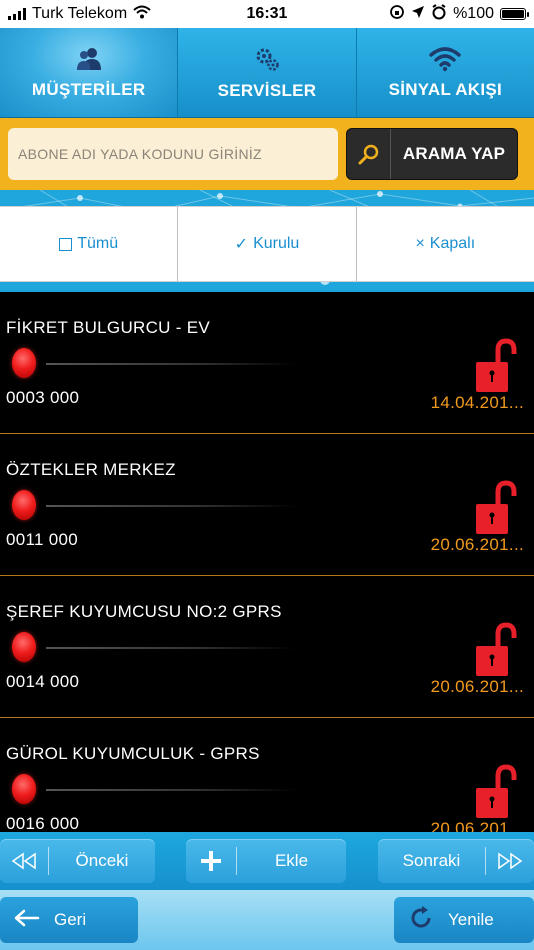 The image size is (534, 950). I want to click on next-button: Sonraki, so click(456, 861).